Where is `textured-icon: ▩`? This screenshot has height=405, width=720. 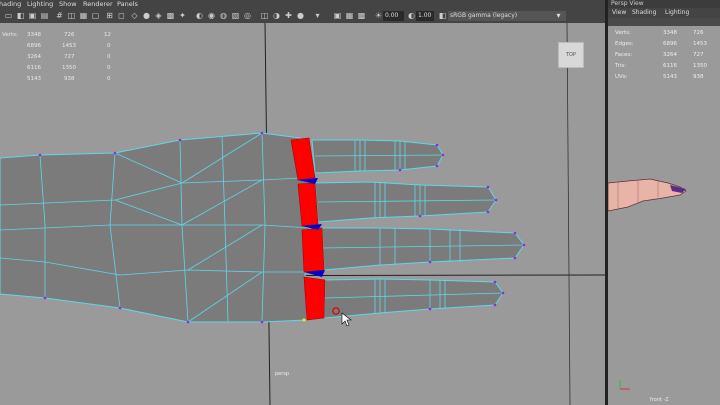 textured-icon: ▩ is located at coordinates (170, 15).